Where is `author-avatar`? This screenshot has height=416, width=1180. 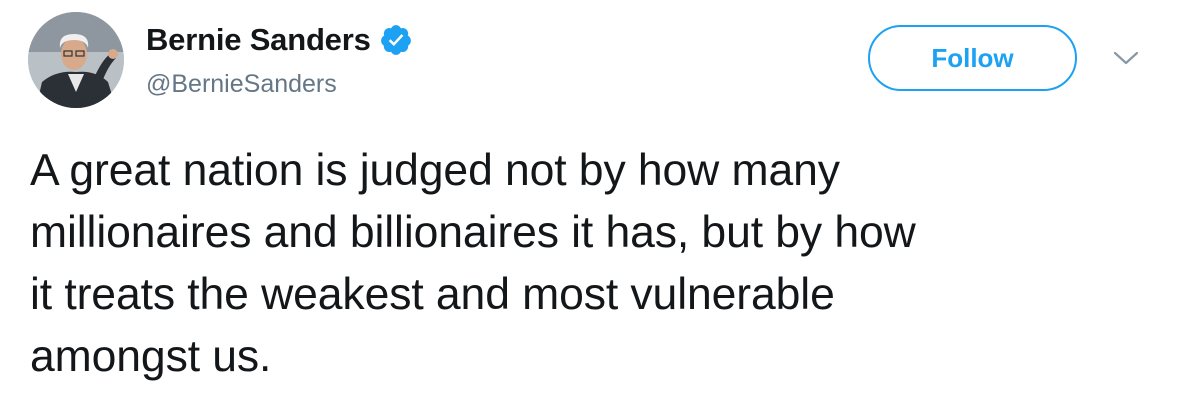
author-avatar is located at coordinates (76, 60).